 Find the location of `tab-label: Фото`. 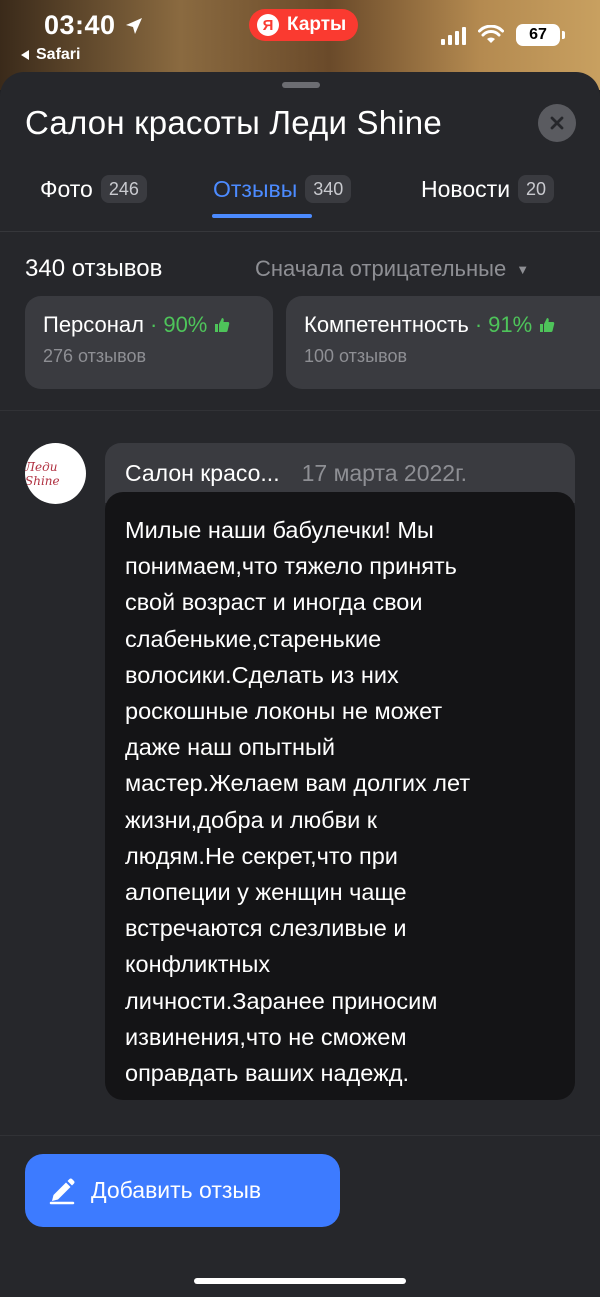

tab-label: Фото is located at coordinates (66, 189).